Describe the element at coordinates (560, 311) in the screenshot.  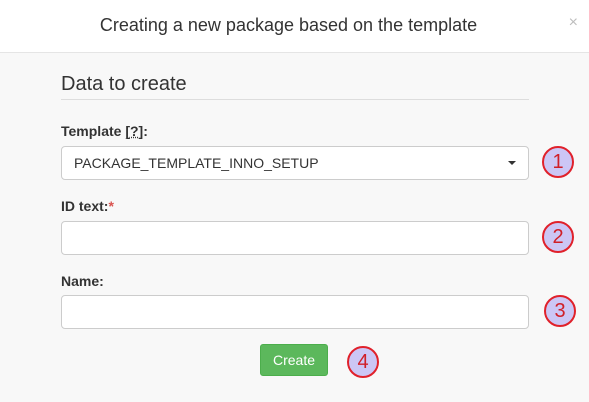
I see `callout-marker-3: 3` at that location.